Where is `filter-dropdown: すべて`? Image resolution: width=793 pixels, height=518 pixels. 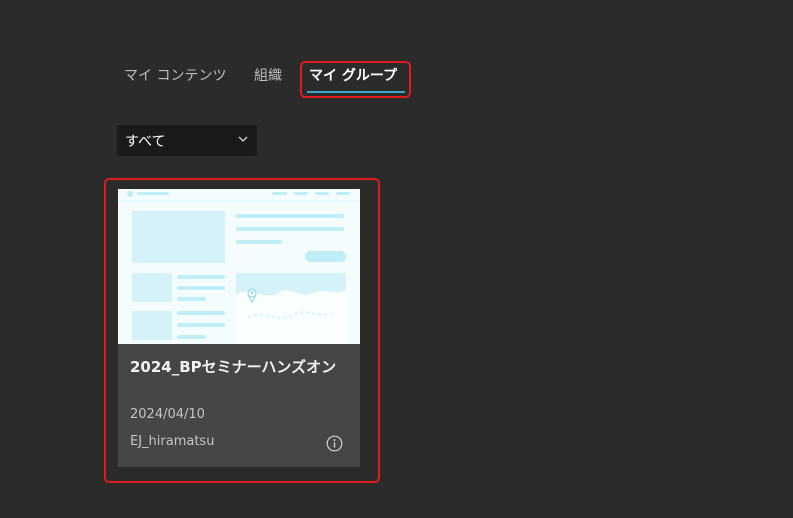
filter-dropdown: すべて is located at coordinates (187, 140).